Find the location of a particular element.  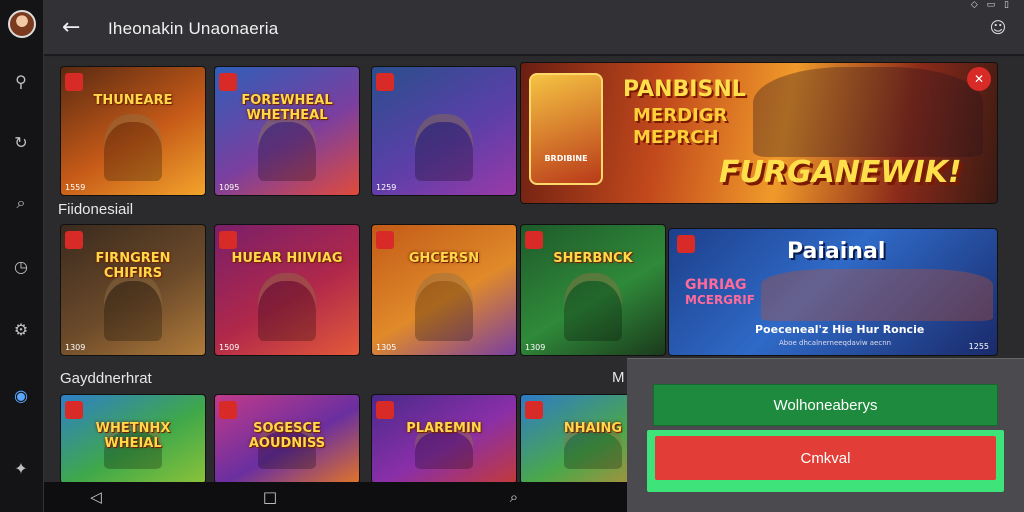

action-panel: Wolhoneaberys Cmkval is located at coordinates (825, 435).